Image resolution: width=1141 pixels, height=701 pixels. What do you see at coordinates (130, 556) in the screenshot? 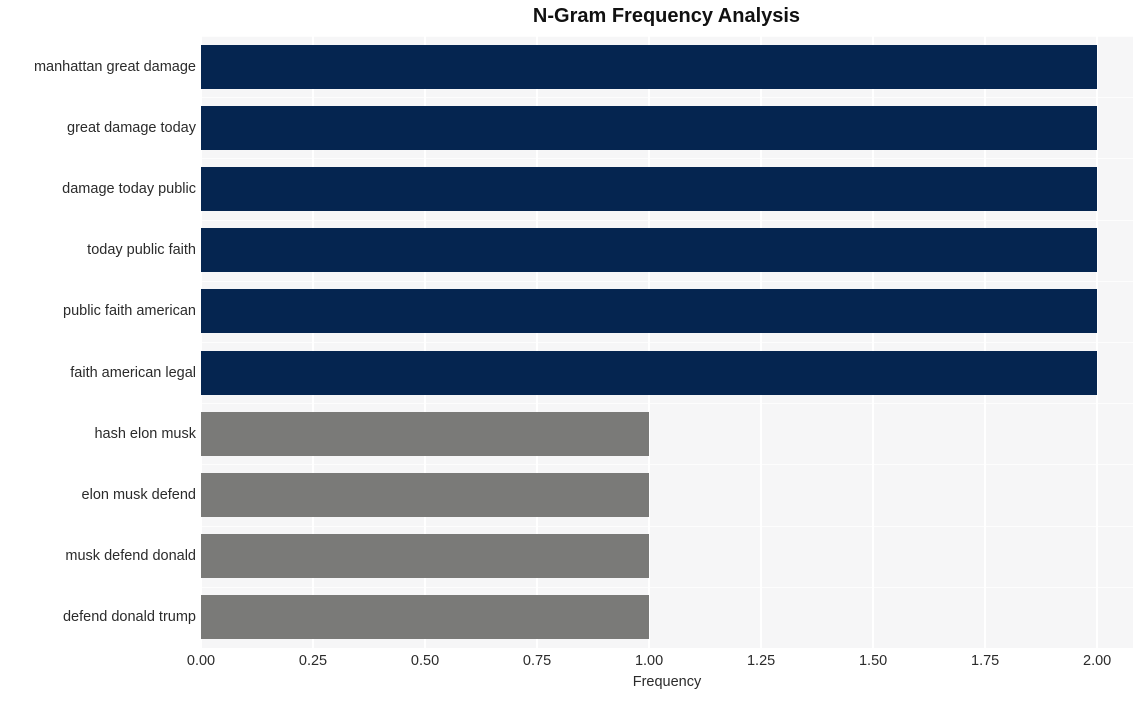
I see `y-tick-label: musk defend donald` at bounding box center [130, 556].